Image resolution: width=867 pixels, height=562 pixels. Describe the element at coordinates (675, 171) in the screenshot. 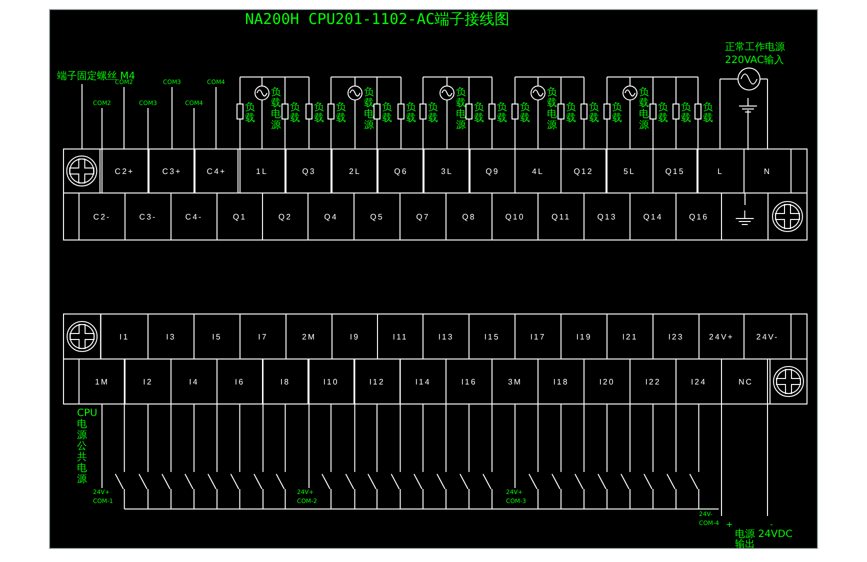

I see `terminal-label: Q15` at that location.